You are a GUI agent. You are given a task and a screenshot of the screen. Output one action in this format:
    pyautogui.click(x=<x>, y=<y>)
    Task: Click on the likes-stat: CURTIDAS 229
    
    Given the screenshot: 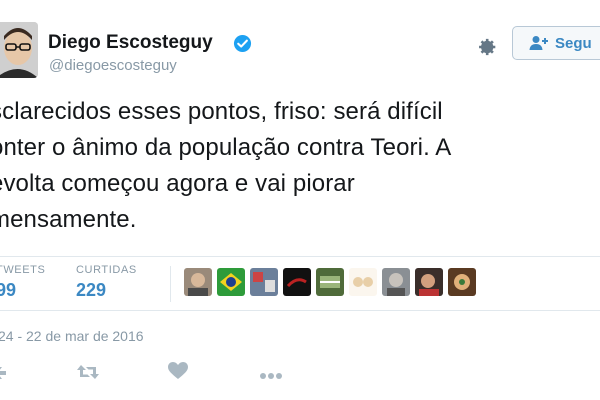 What is the action you would take?
    pyautogui.click(x=106, y=282)
    